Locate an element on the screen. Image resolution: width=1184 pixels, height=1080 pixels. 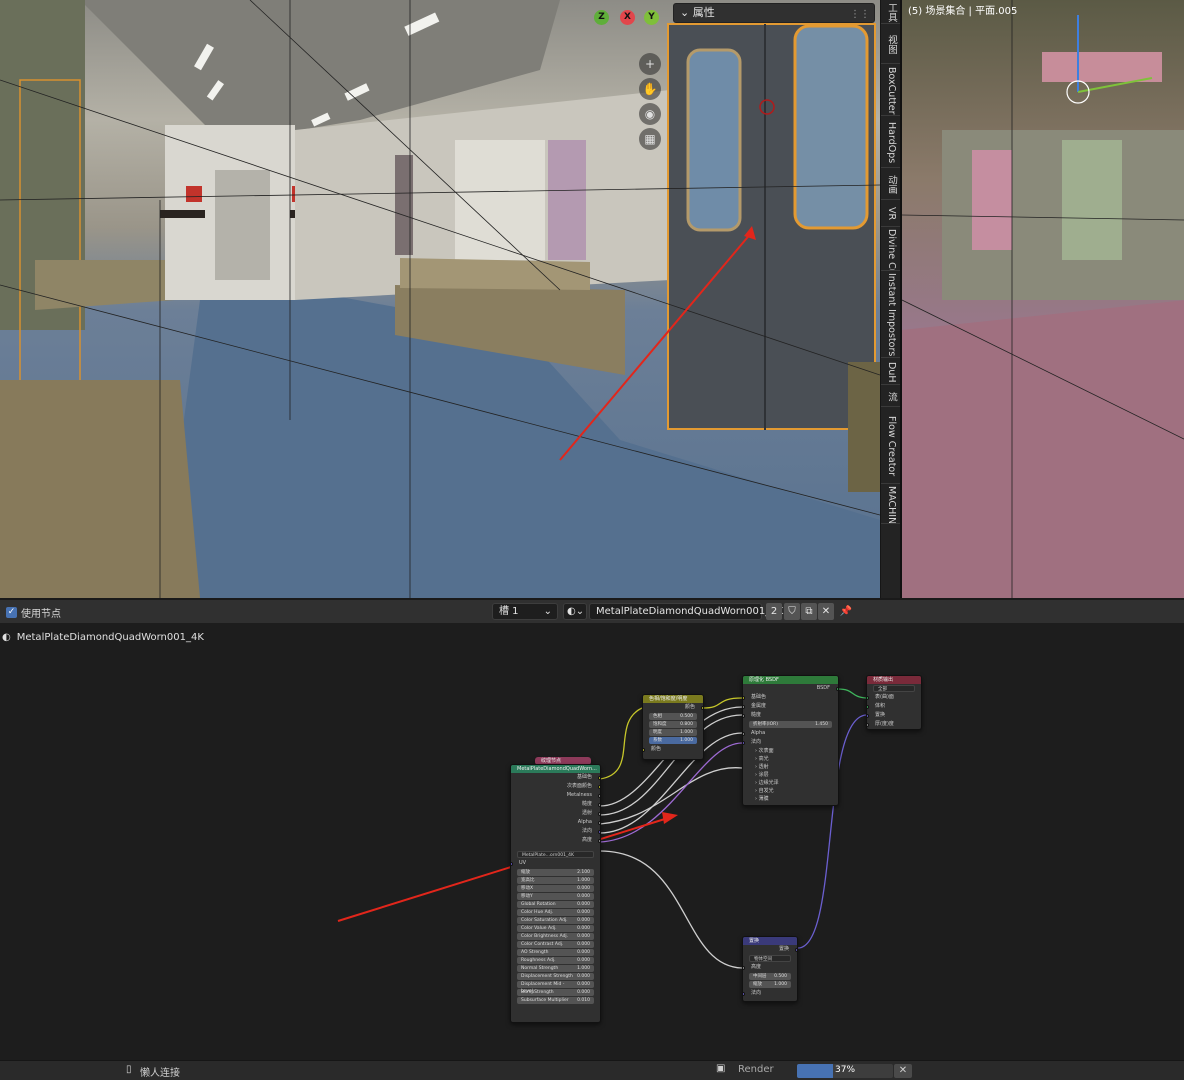
side-tab: HardOps is located at coordinates (891, 143).